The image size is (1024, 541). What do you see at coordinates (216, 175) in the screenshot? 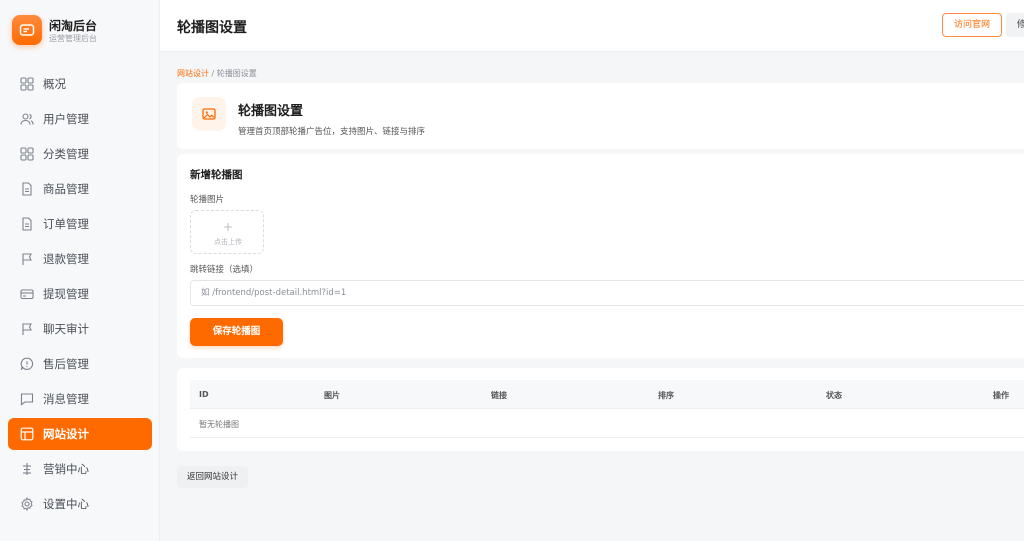
I see `form-title: 新增轮播图` at bounding box center [216, 175].